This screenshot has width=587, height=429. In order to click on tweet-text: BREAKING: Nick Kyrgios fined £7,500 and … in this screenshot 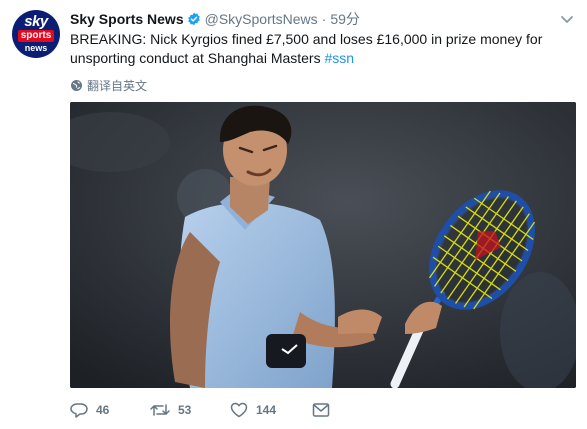, I will do `click(320, 49)`.